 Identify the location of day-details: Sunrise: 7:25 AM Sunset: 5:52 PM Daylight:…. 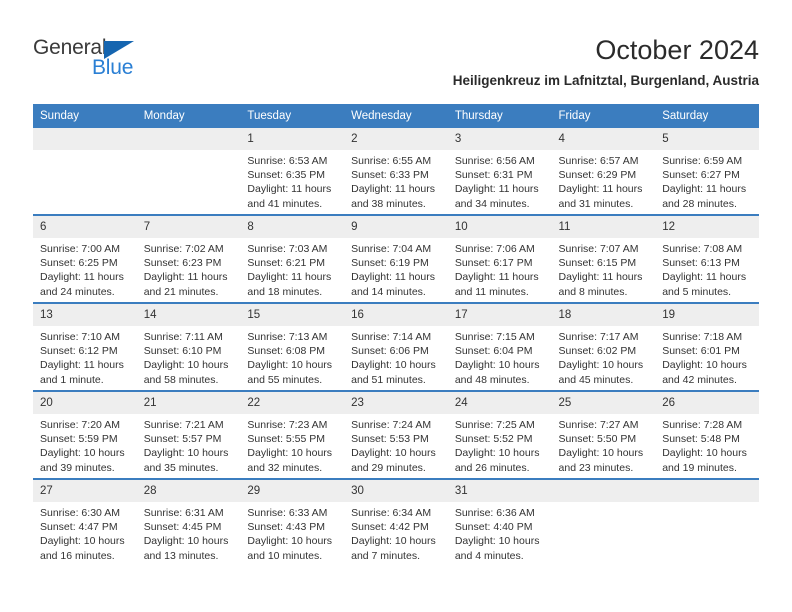
(500, 444).